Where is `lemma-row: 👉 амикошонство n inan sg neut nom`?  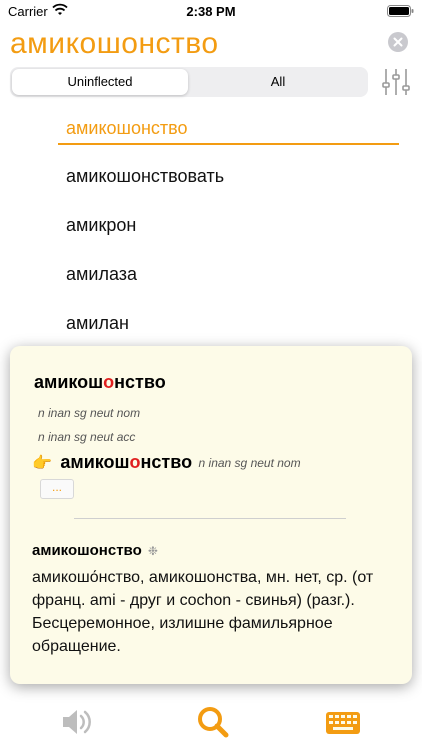 lemma-row: 👉 амикошонство n inan sg neut nom is located at coordinates (166, 462).